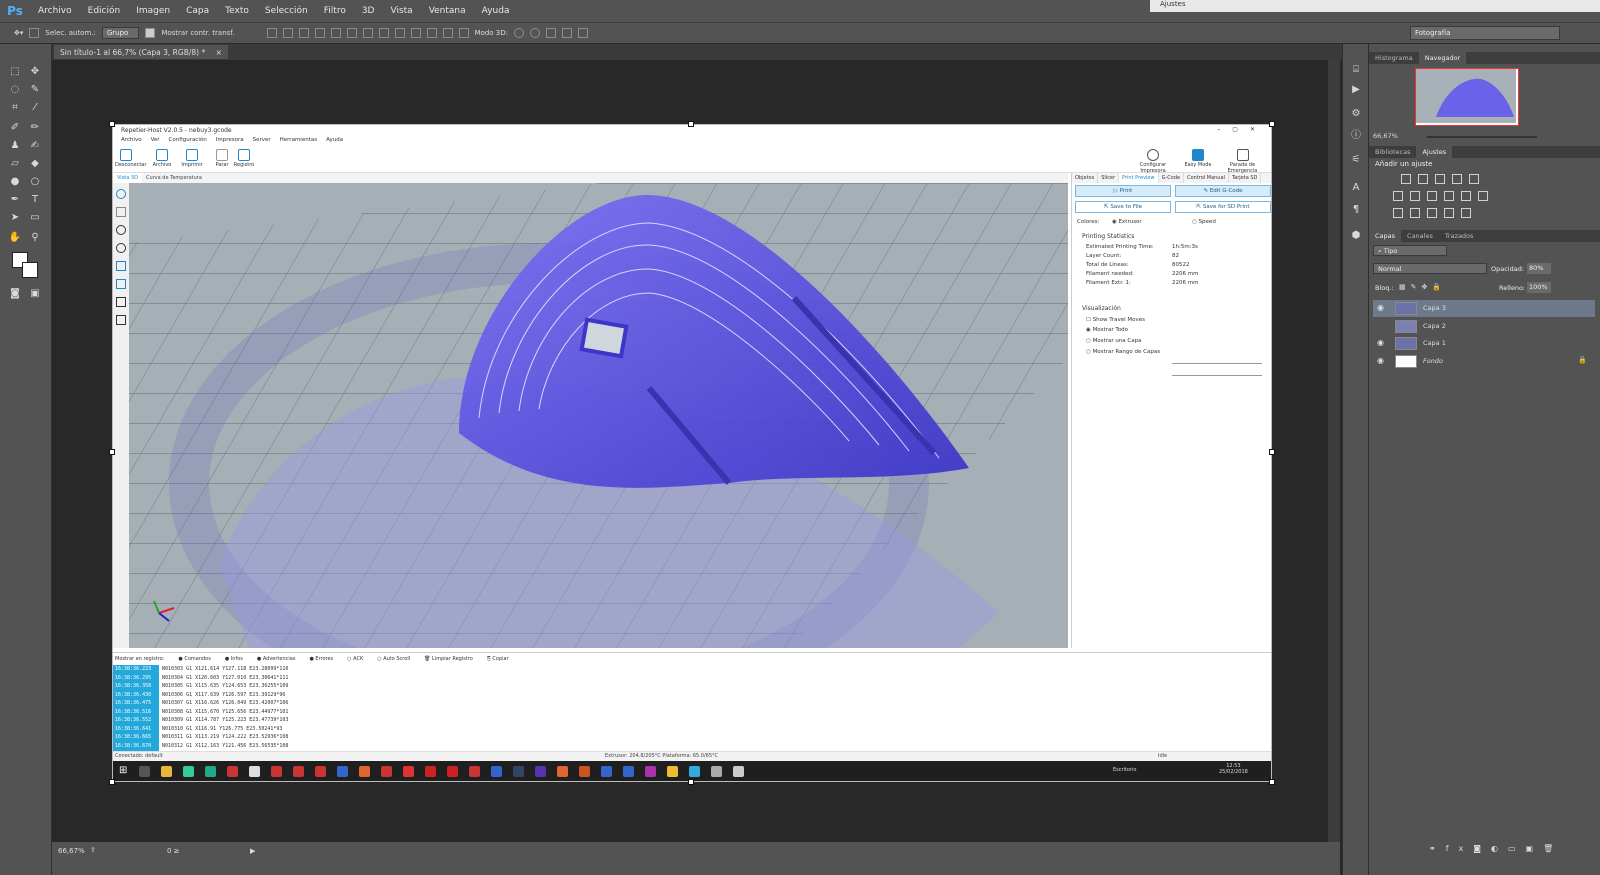 The image size is (1600, 875). I want to click on layer-row: ◉ Fondo 🔒, so click(1484, 361).